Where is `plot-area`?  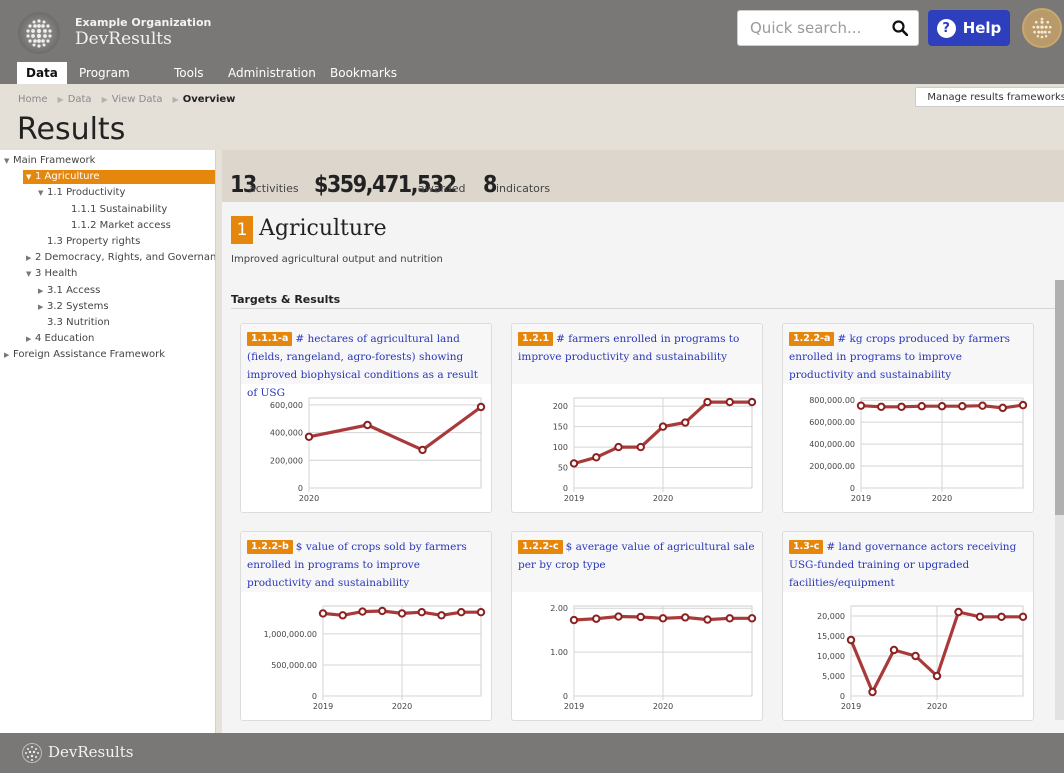 plot-area is located at coordinates (395, 443).